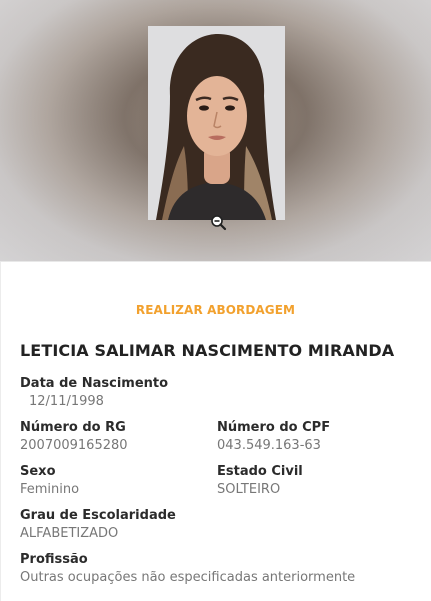 The image size is (431, 601). What do you see at coordinates (50, 489) in the screenshot?
I see `sex-value: Feminino` at bounding box center [50, 489].